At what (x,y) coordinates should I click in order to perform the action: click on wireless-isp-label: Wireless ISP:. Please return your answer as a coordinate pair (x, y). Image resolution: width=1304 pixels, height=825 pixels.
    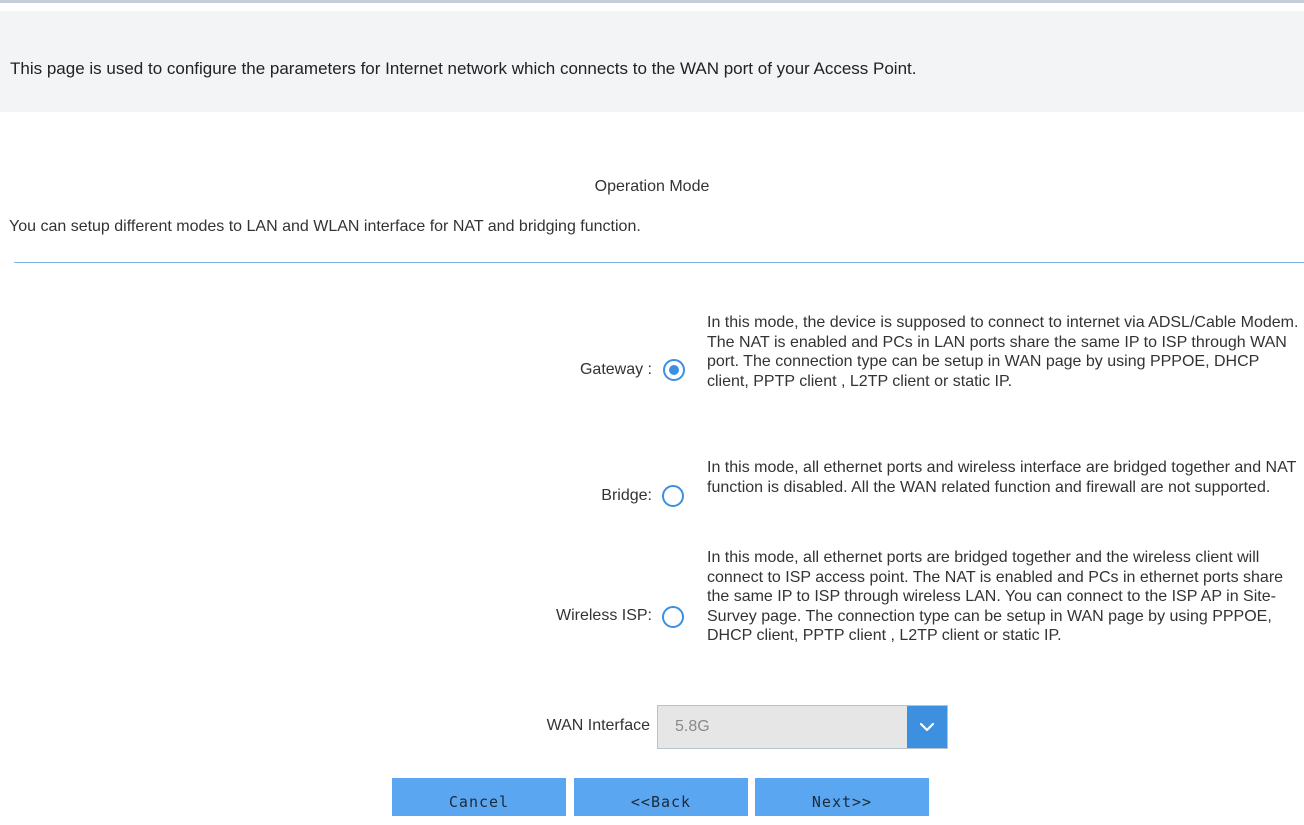
    Looking at the image, I should click on (603, 615).